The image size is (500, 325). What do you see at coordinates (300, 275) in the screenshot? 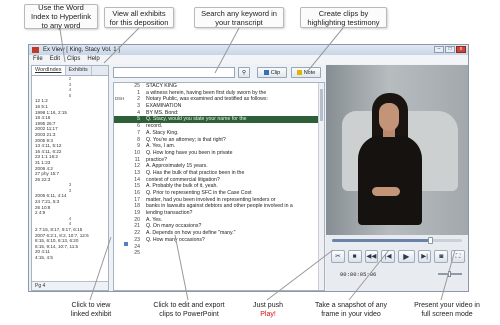
I see `arrow-play` at bounding box center [300, 275].